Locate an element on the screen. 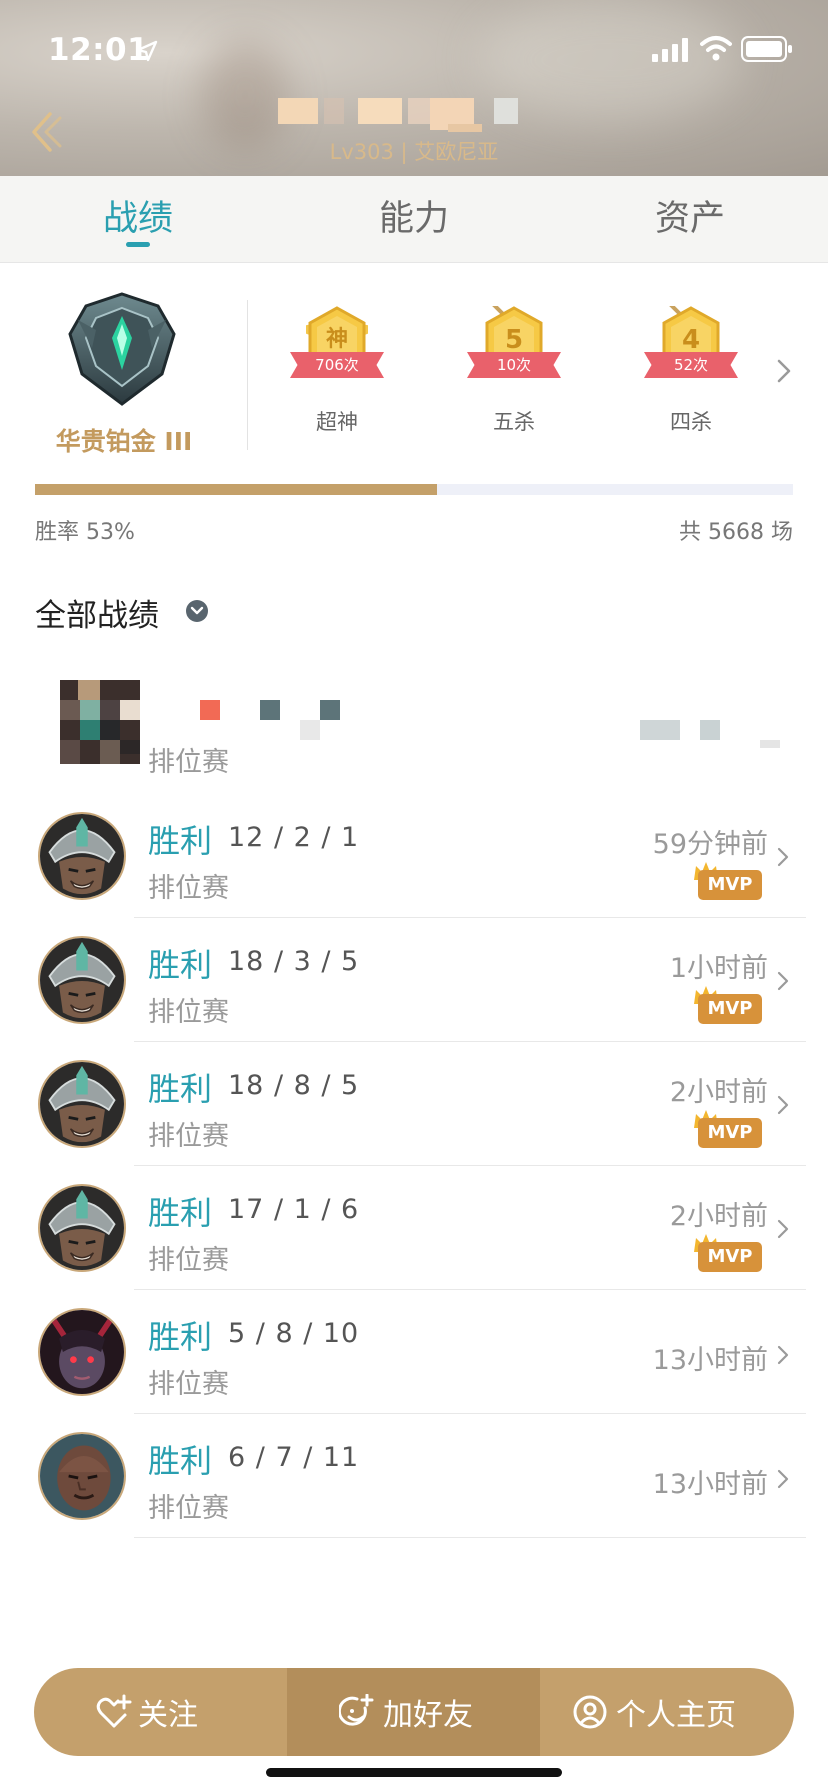 This screenshot has height=1792, width=828. battery-icon is located at coordinates (766, 49).